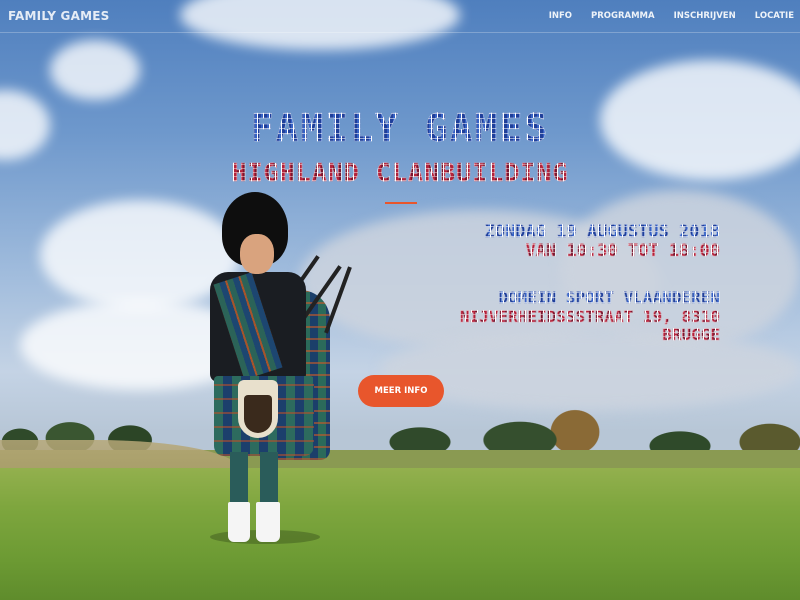 This screenshot has height=600, width=800. What do you see at coordinates (400, 128) in the screenshot?
I see `hero-title: FAMILY GAMES` at bounding box center [400, 128].